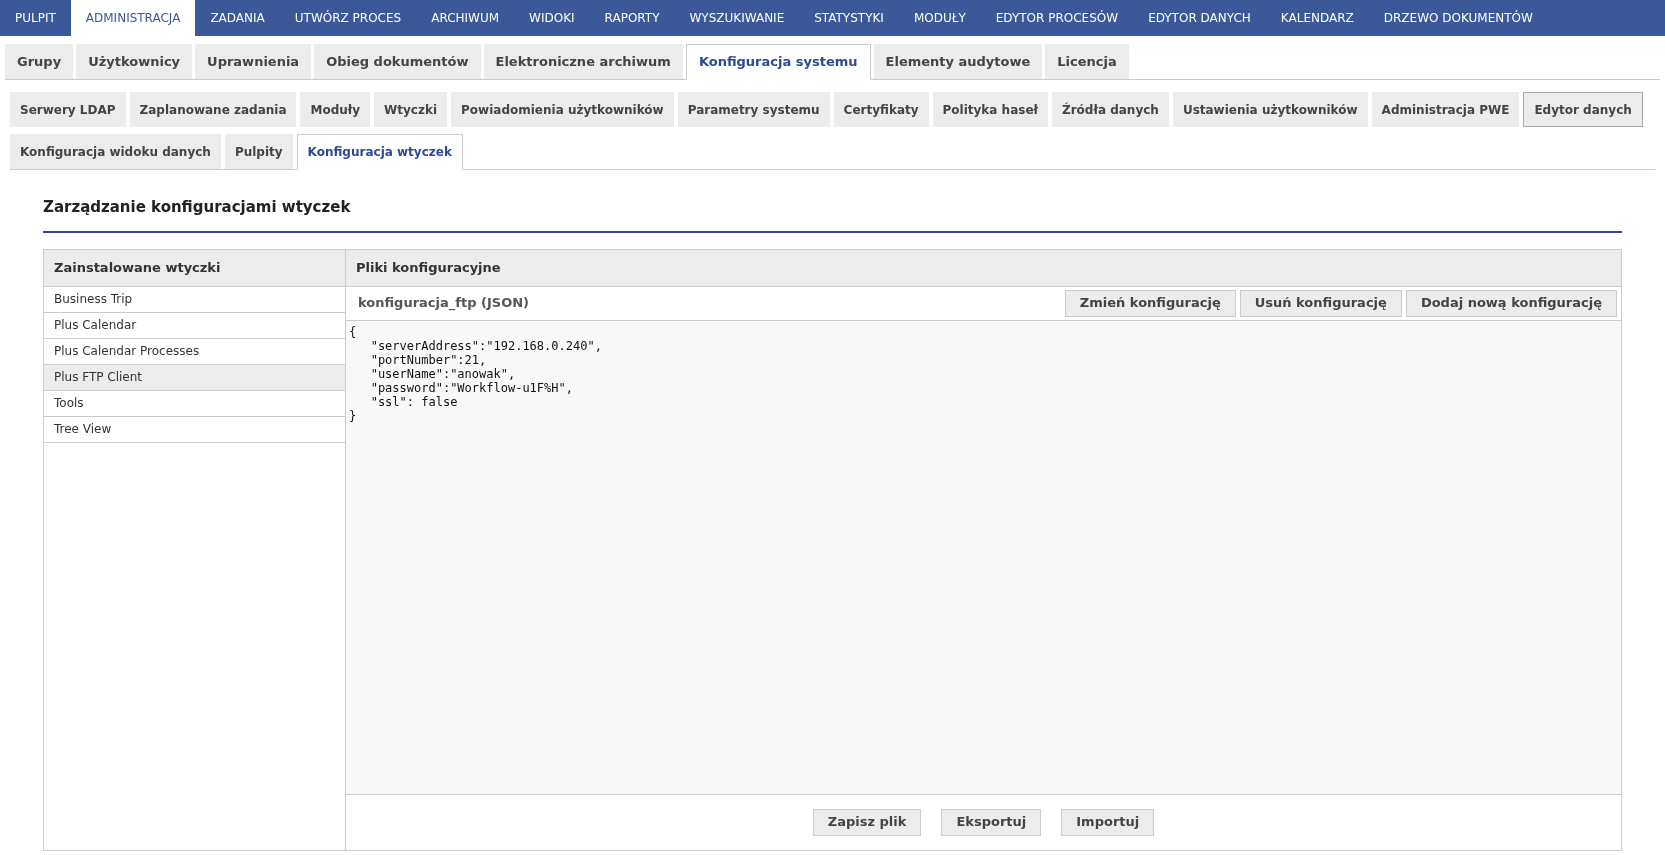 The image size is (1665, 855). What do you see at coordinates (397, 61) in the screenshot?
I see `tab: Obieg dokumentów` at bounding box center [397, 61].